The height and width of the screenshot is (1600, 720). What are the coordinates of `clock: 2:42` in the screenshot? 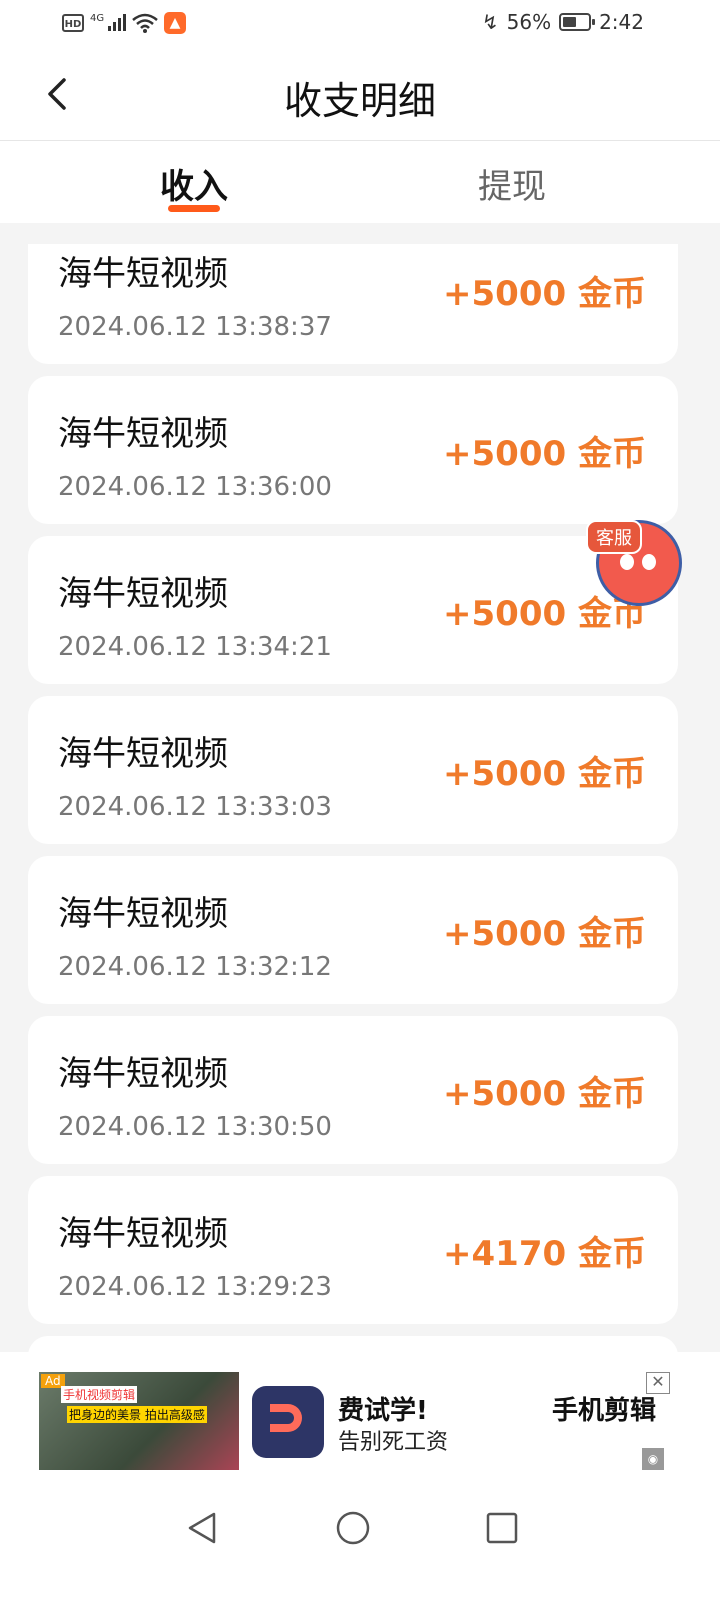 It's located at (621, 22).